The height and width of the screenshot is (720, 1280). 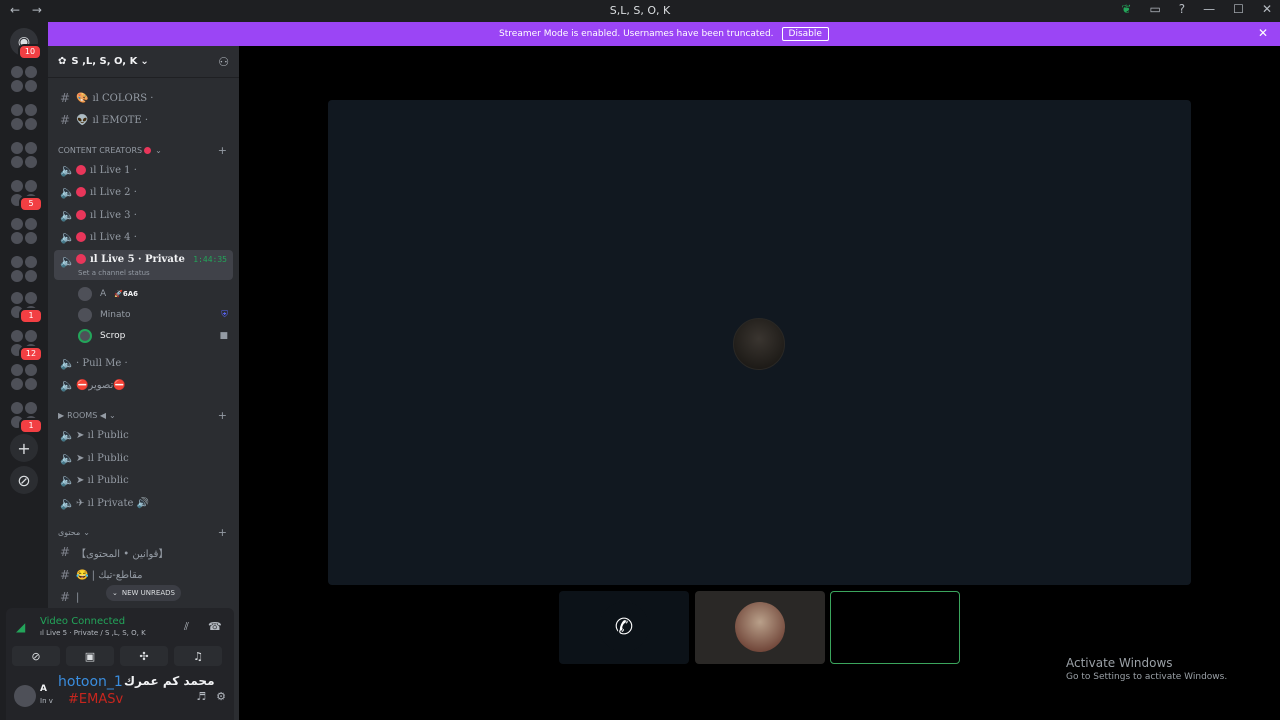 I want to click on voice-channel-live-4: 🔈 ıl Live 4 ·, so click(x=143, y=237).